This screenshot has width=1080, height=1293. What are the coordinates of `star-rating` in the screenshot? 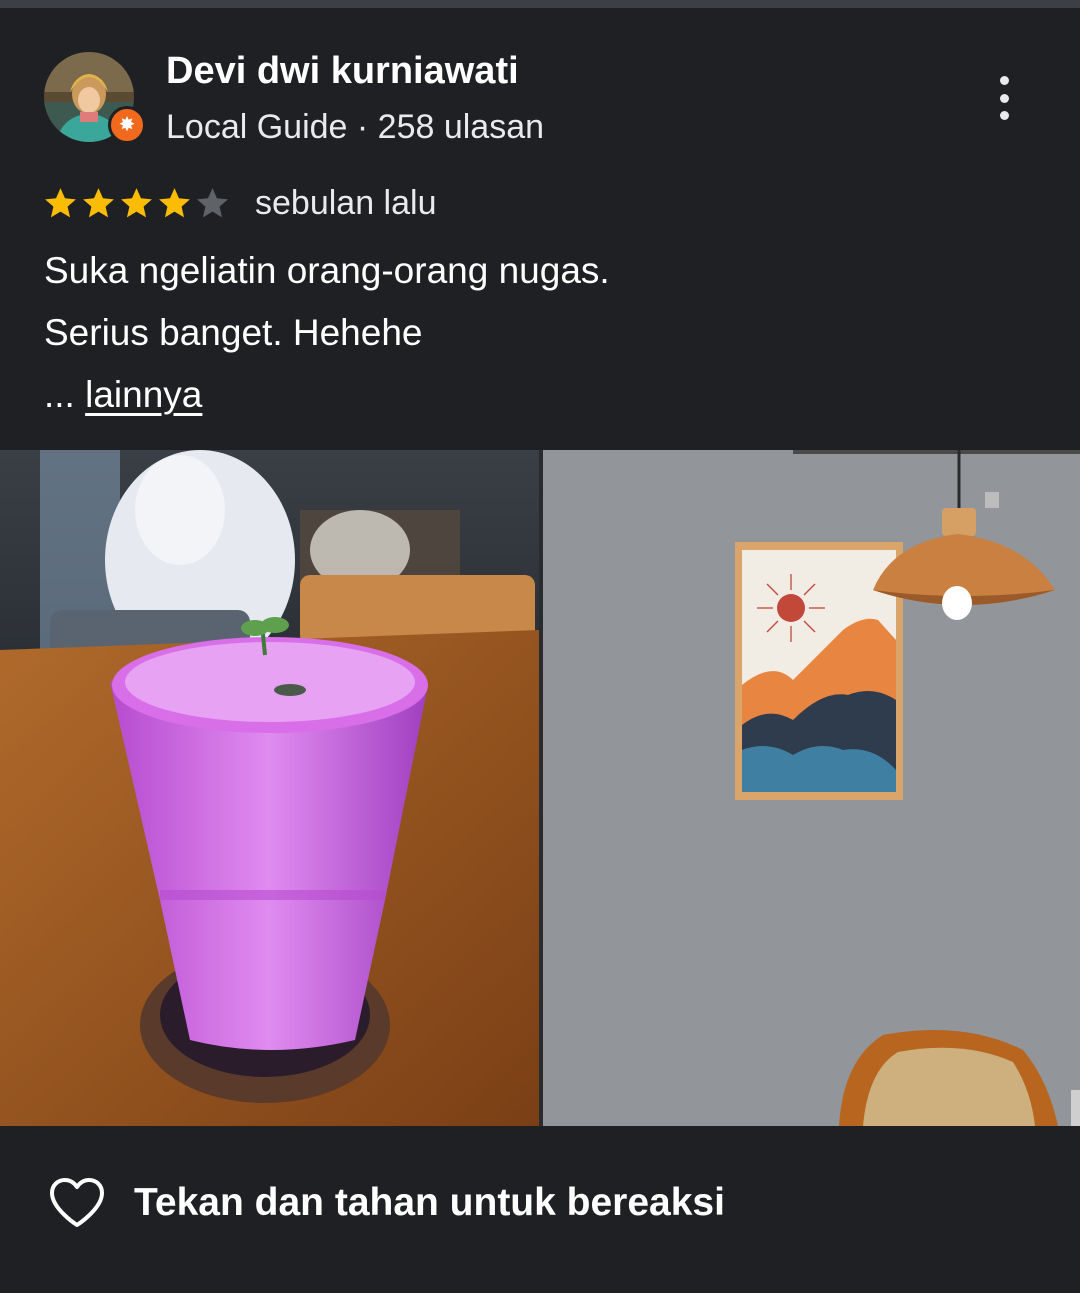 It's located at (136, 203).